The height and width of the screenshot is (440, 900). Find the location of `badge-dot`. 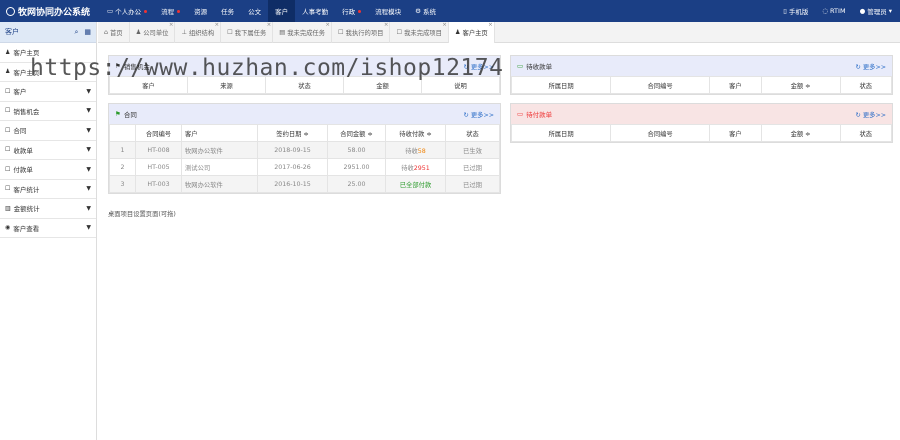

badge-dot is located at coordinates (179, 11).